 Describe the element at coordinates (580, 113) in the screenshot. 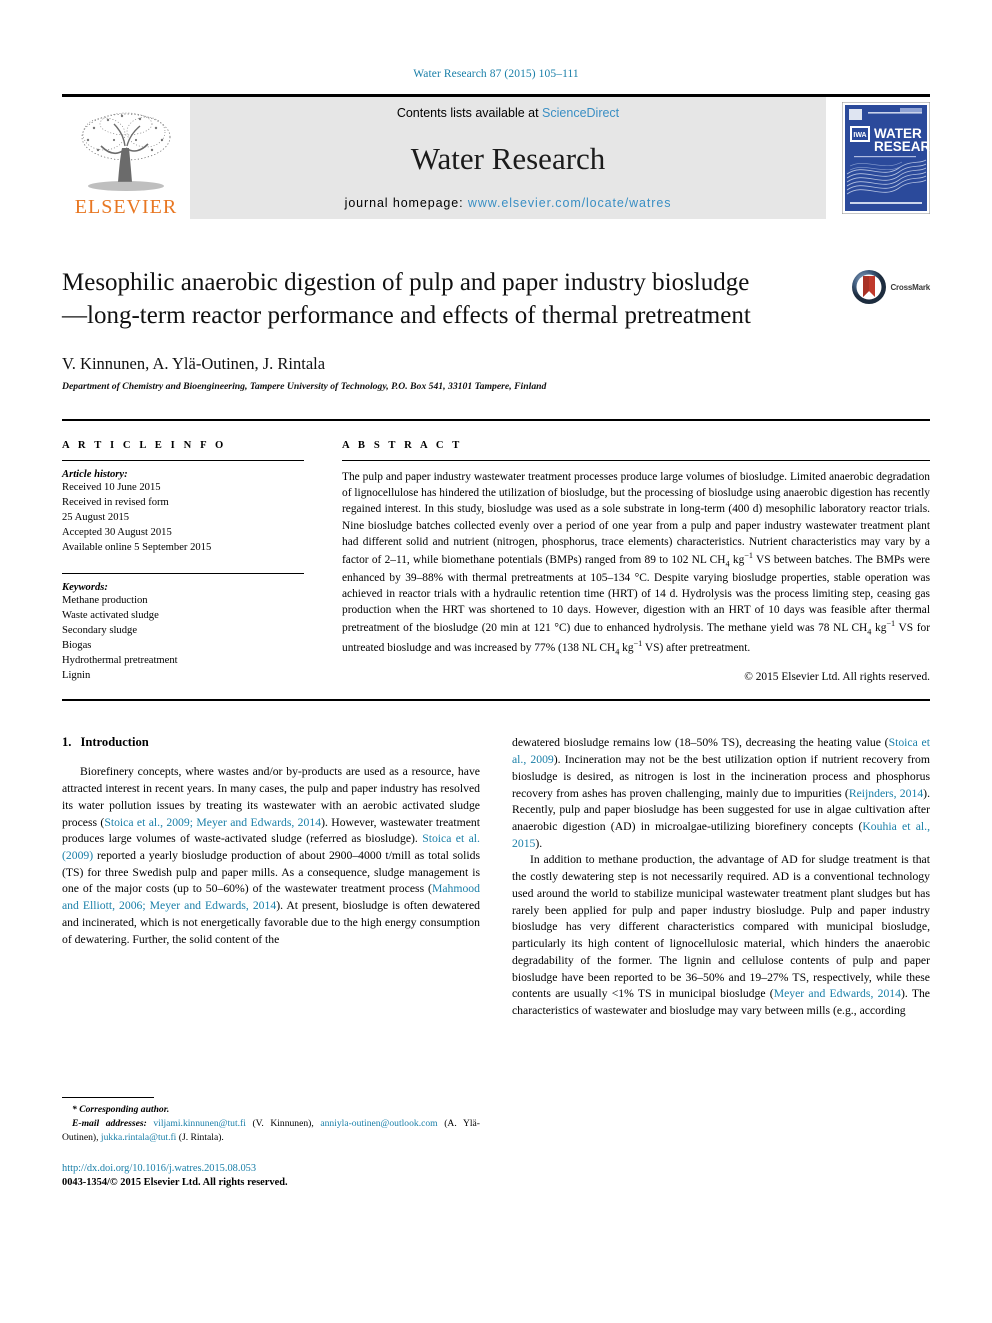

I see `sciencedirect-link: ScienceDirect` at that location.